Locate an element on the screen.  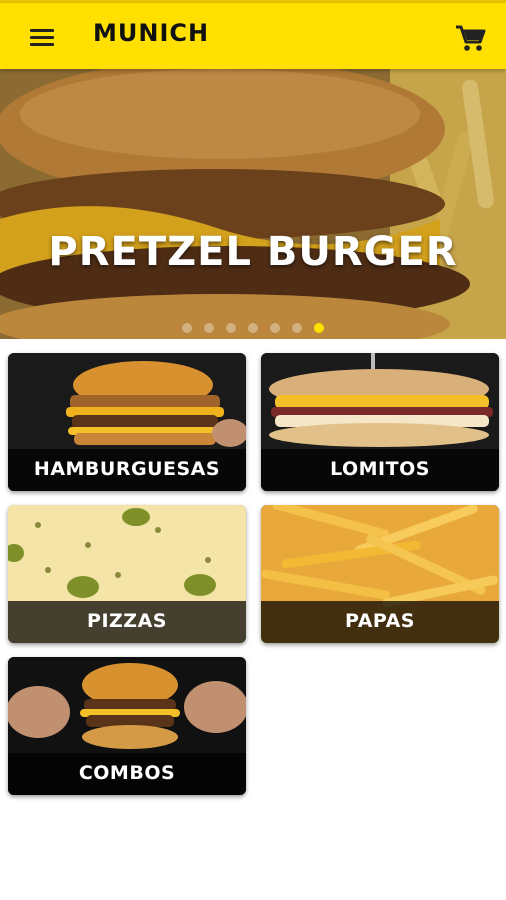
category-label: HAMBURGUESAS is located at coordinates (127, 470).